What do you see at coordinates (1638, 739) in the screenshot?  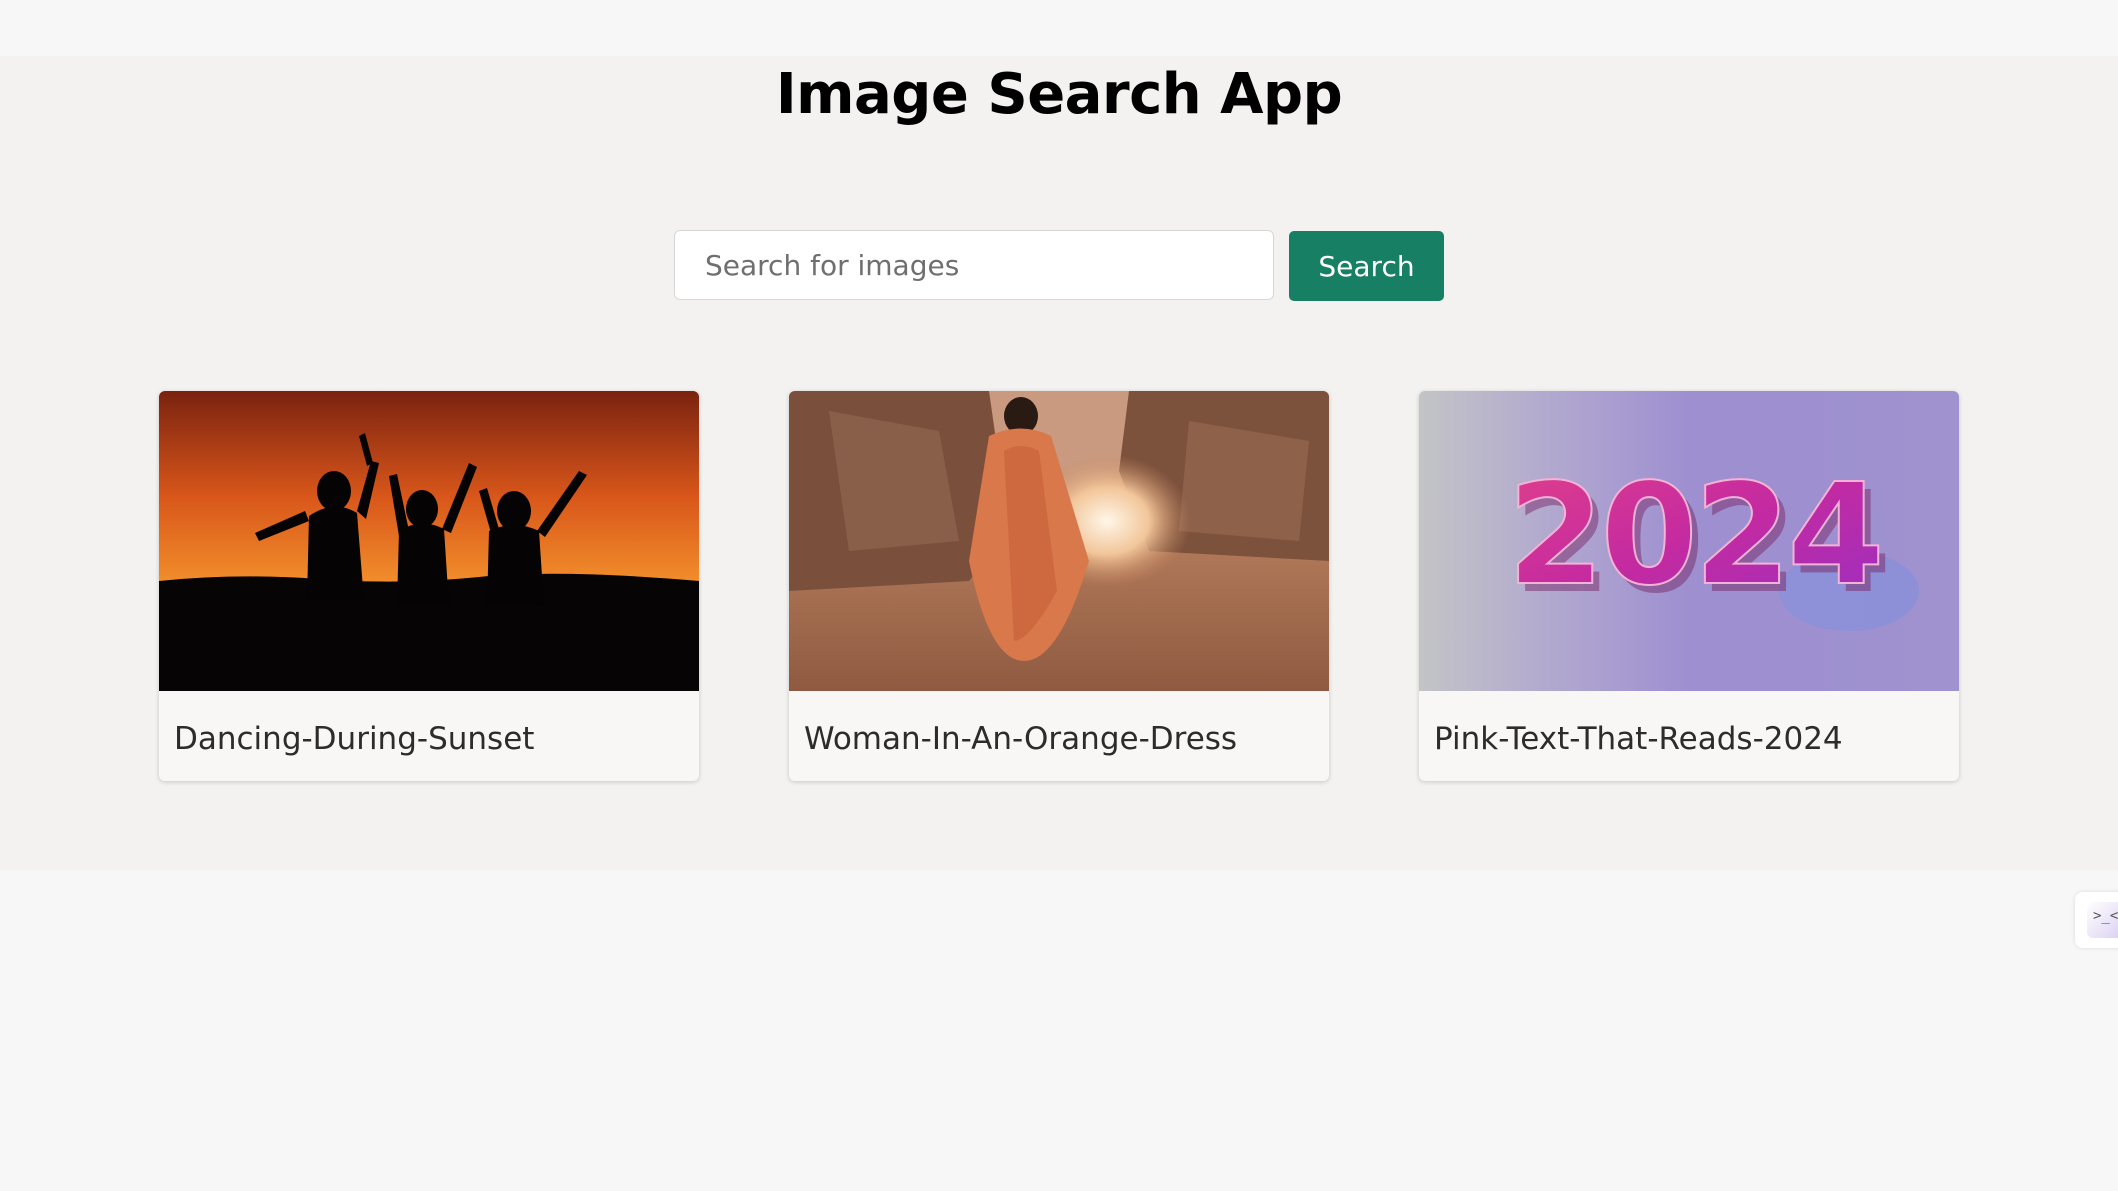 I see `image-caption: Pink-Text-That-Reads-2024` at bounding box center [1638, 739].